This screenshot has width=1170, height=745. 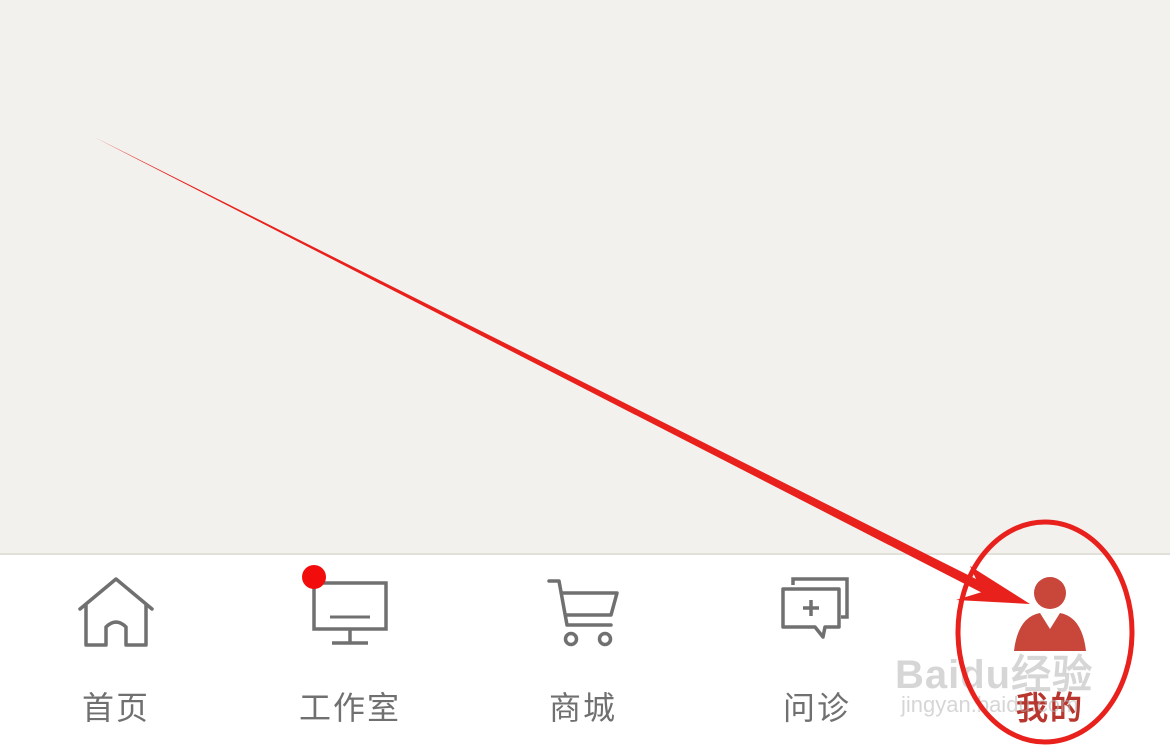 What do you see at coordinates (583, 615) in the screenshot?
I see `cart-icon` at bounding box center [583, 615].